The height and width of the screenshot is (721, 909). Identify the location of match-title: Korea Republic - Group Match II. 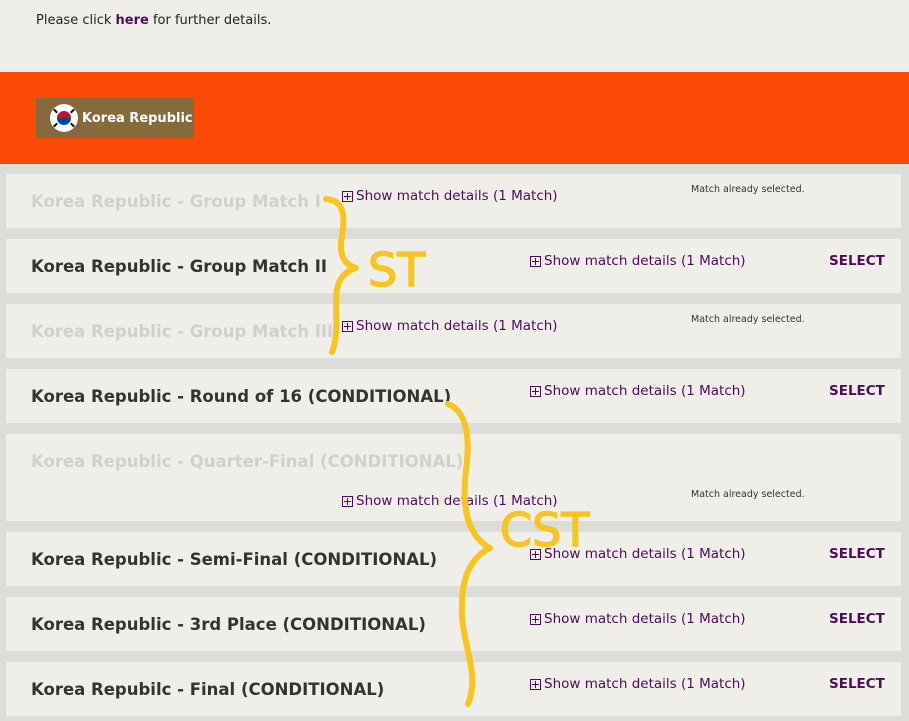
(179, 266).